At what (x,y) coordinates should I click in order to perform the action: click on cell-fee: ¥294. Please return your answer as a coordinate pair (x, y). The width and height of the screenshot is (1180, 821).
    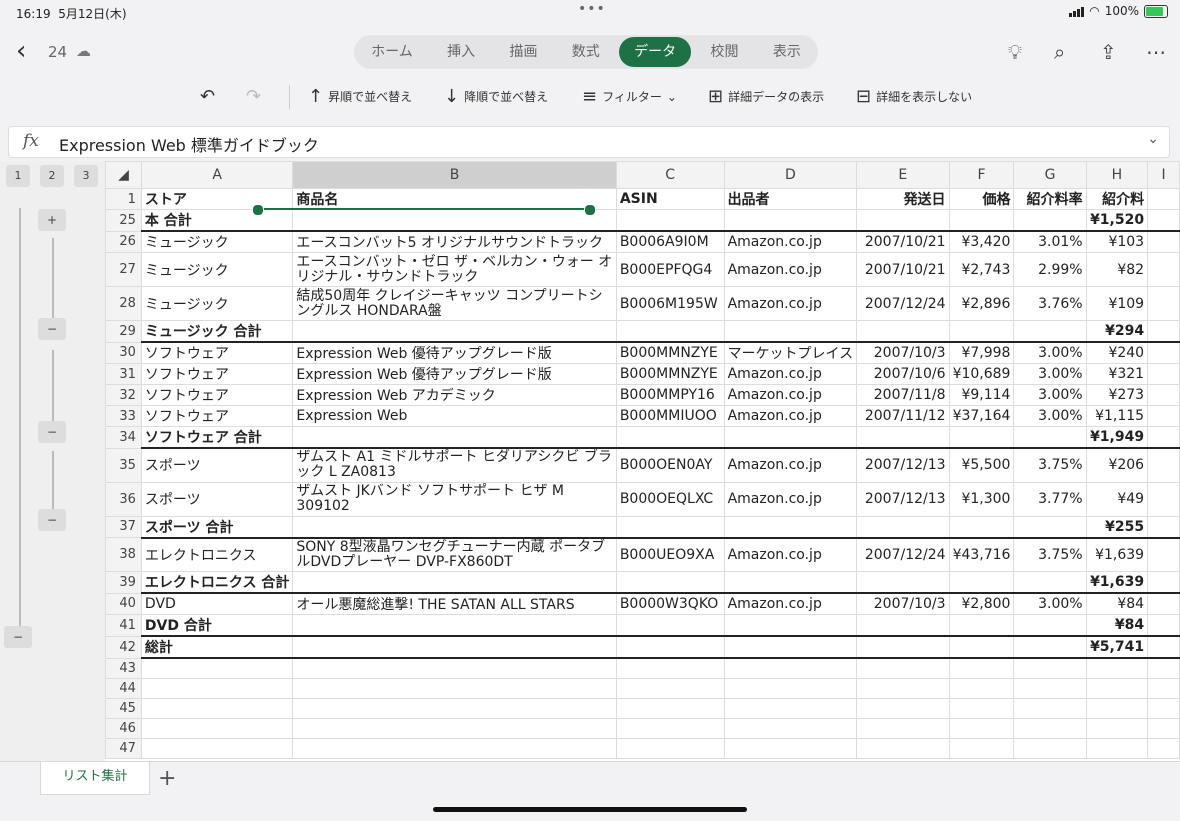
    Looking at the image, I should click on (1117, 331).